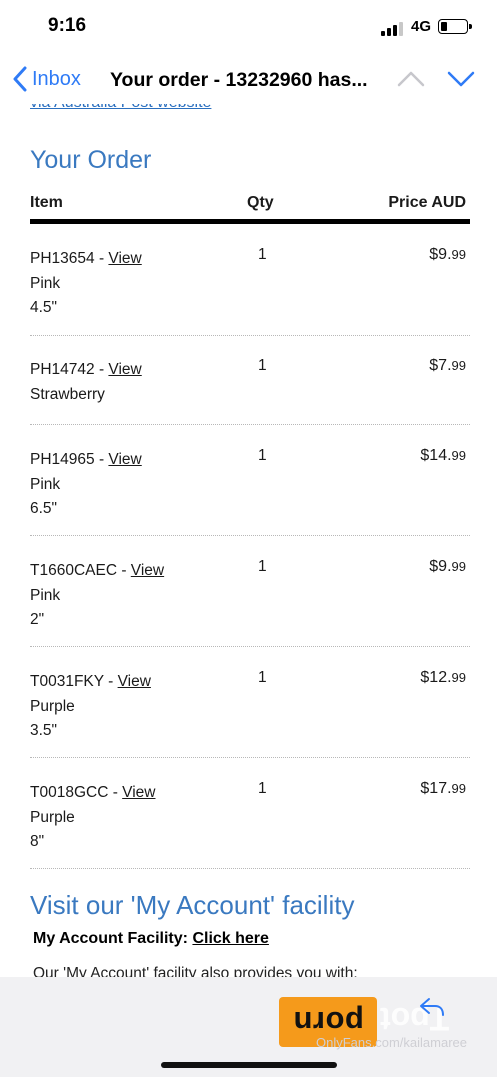 The image size is (497, 1077). What do you see at coordinates (56, 78) in the screenshot?
I see `back-label: Inbox` at bounding box center [56, 78].